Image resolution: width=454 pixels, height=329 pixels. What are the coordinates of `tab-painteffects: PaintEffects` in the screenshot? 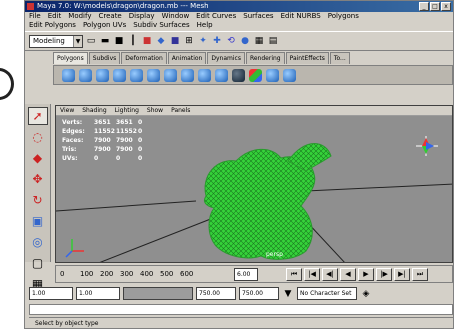 It's located at (307, 58).